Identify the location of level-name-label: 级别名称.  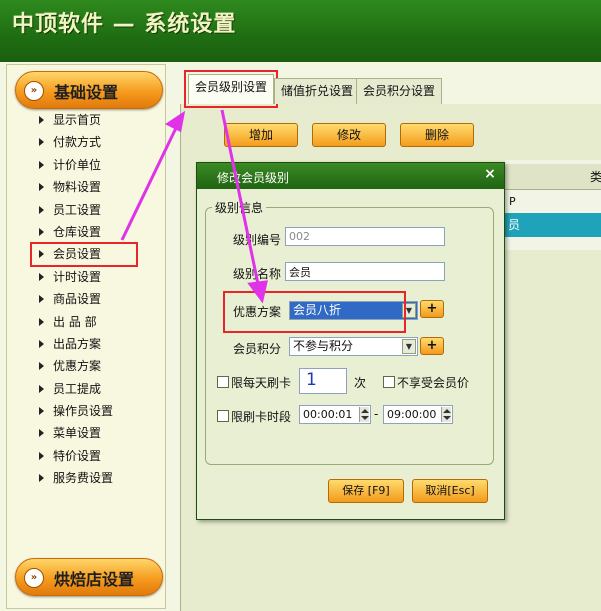
(257, 274).